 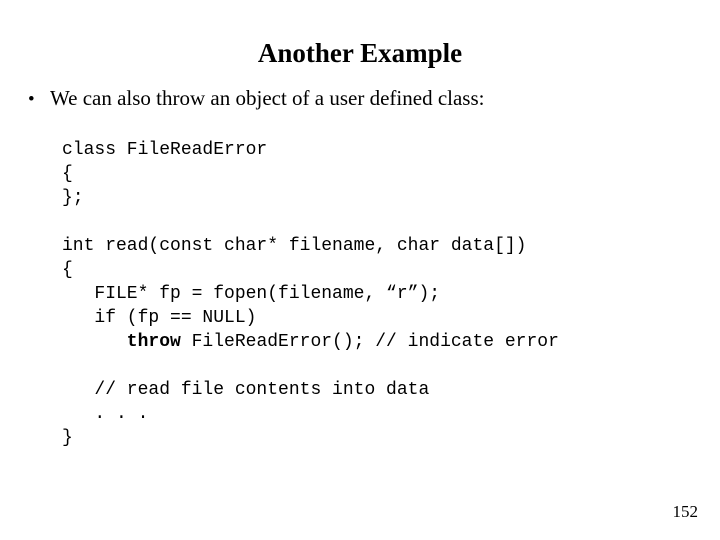 What do you see at coordinates (685, 511) in the screenshot?
I see `page-number: 152` at bounding box center [685, 511].